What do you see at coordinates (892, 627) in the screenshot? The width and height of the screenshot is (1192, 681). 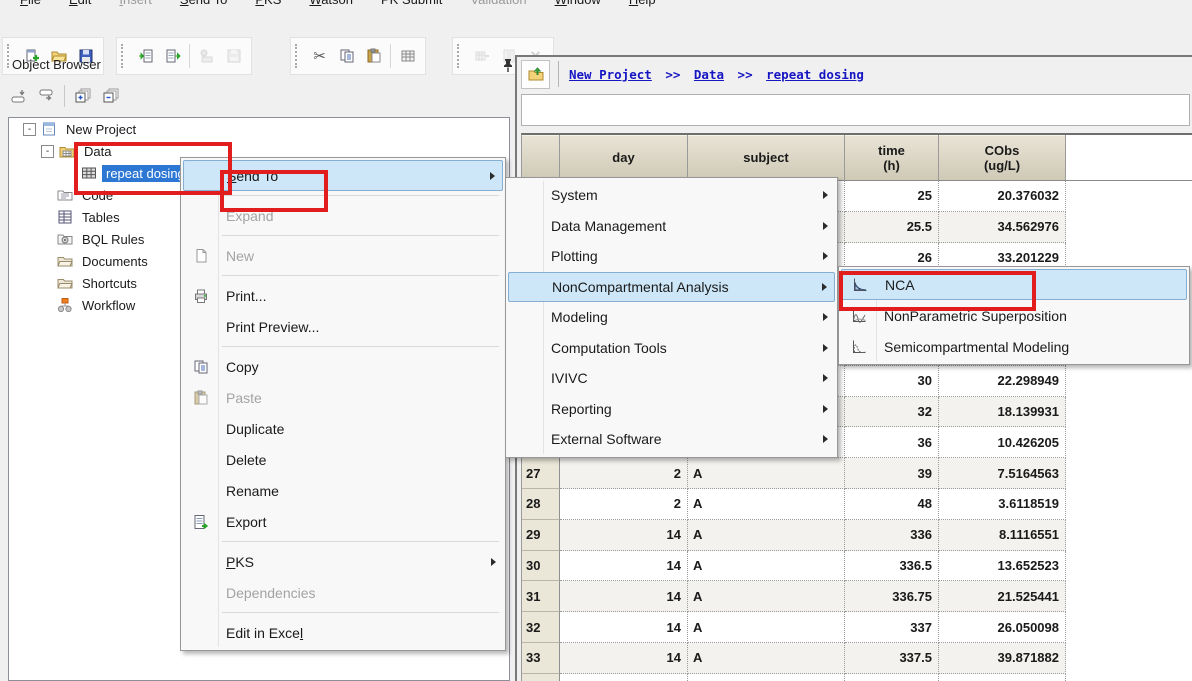 I see `cell-time: 337` at bounding box center [892, 627].